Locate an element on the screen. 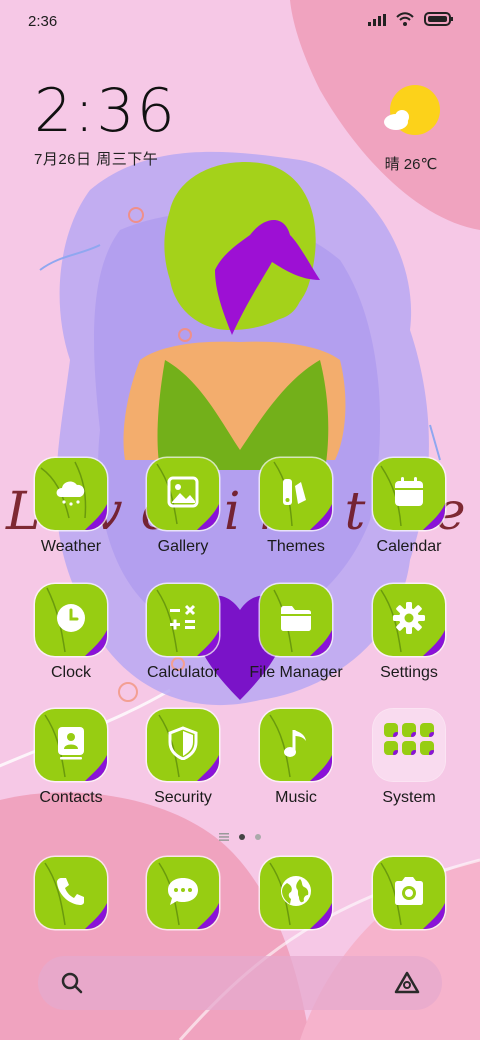 Image resolution: width=480 pixels, height=1040 pixels. page-dot is located at coordinates (258, 837).